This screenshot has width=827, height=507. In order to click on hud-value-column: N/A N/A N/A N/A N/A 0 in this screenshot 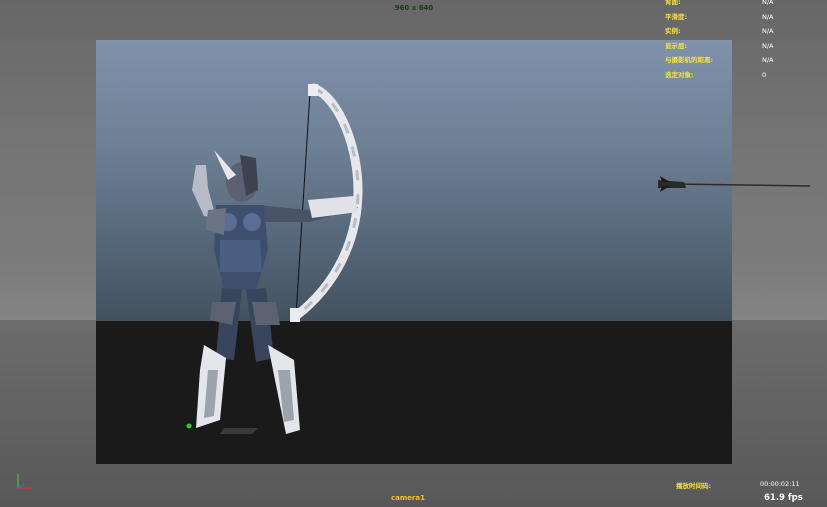, I will do `click(768, 41)`.